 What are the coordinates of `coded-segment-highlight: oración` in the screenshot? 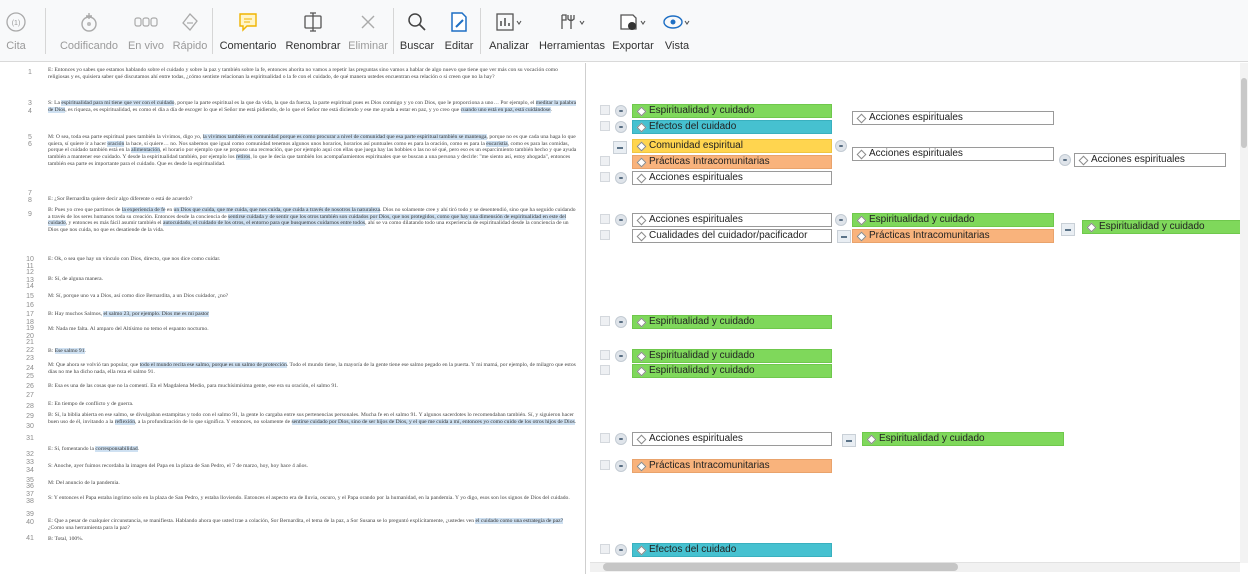 It's located at (116, 143).